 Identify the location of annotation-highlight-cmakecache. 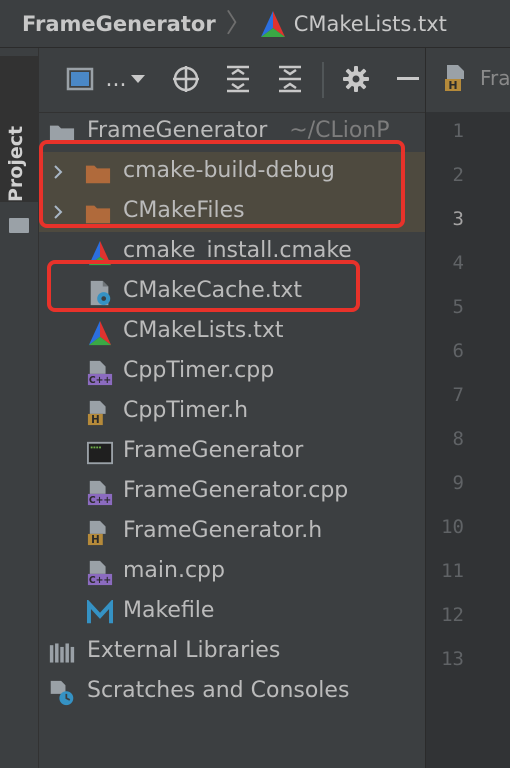
(203, 286).